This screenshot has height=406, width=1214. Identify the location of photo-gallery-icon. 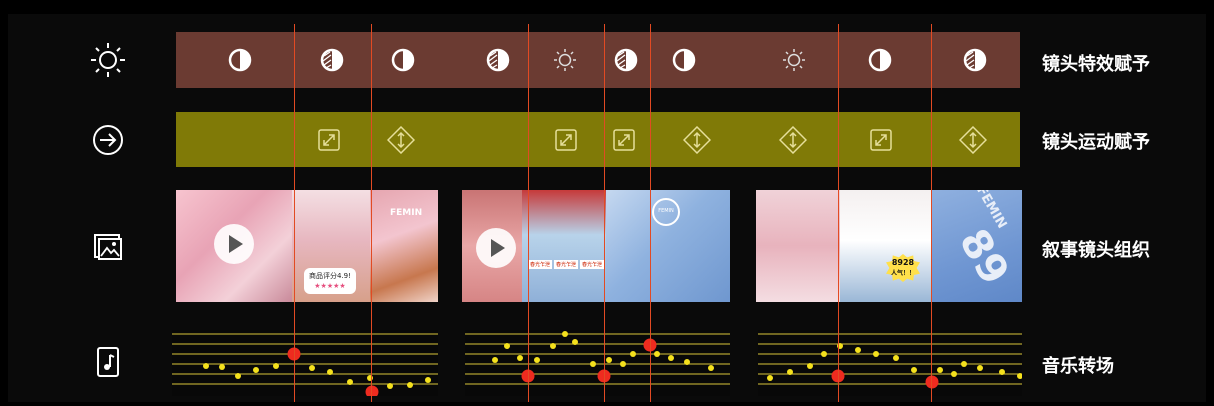
(108, 246).